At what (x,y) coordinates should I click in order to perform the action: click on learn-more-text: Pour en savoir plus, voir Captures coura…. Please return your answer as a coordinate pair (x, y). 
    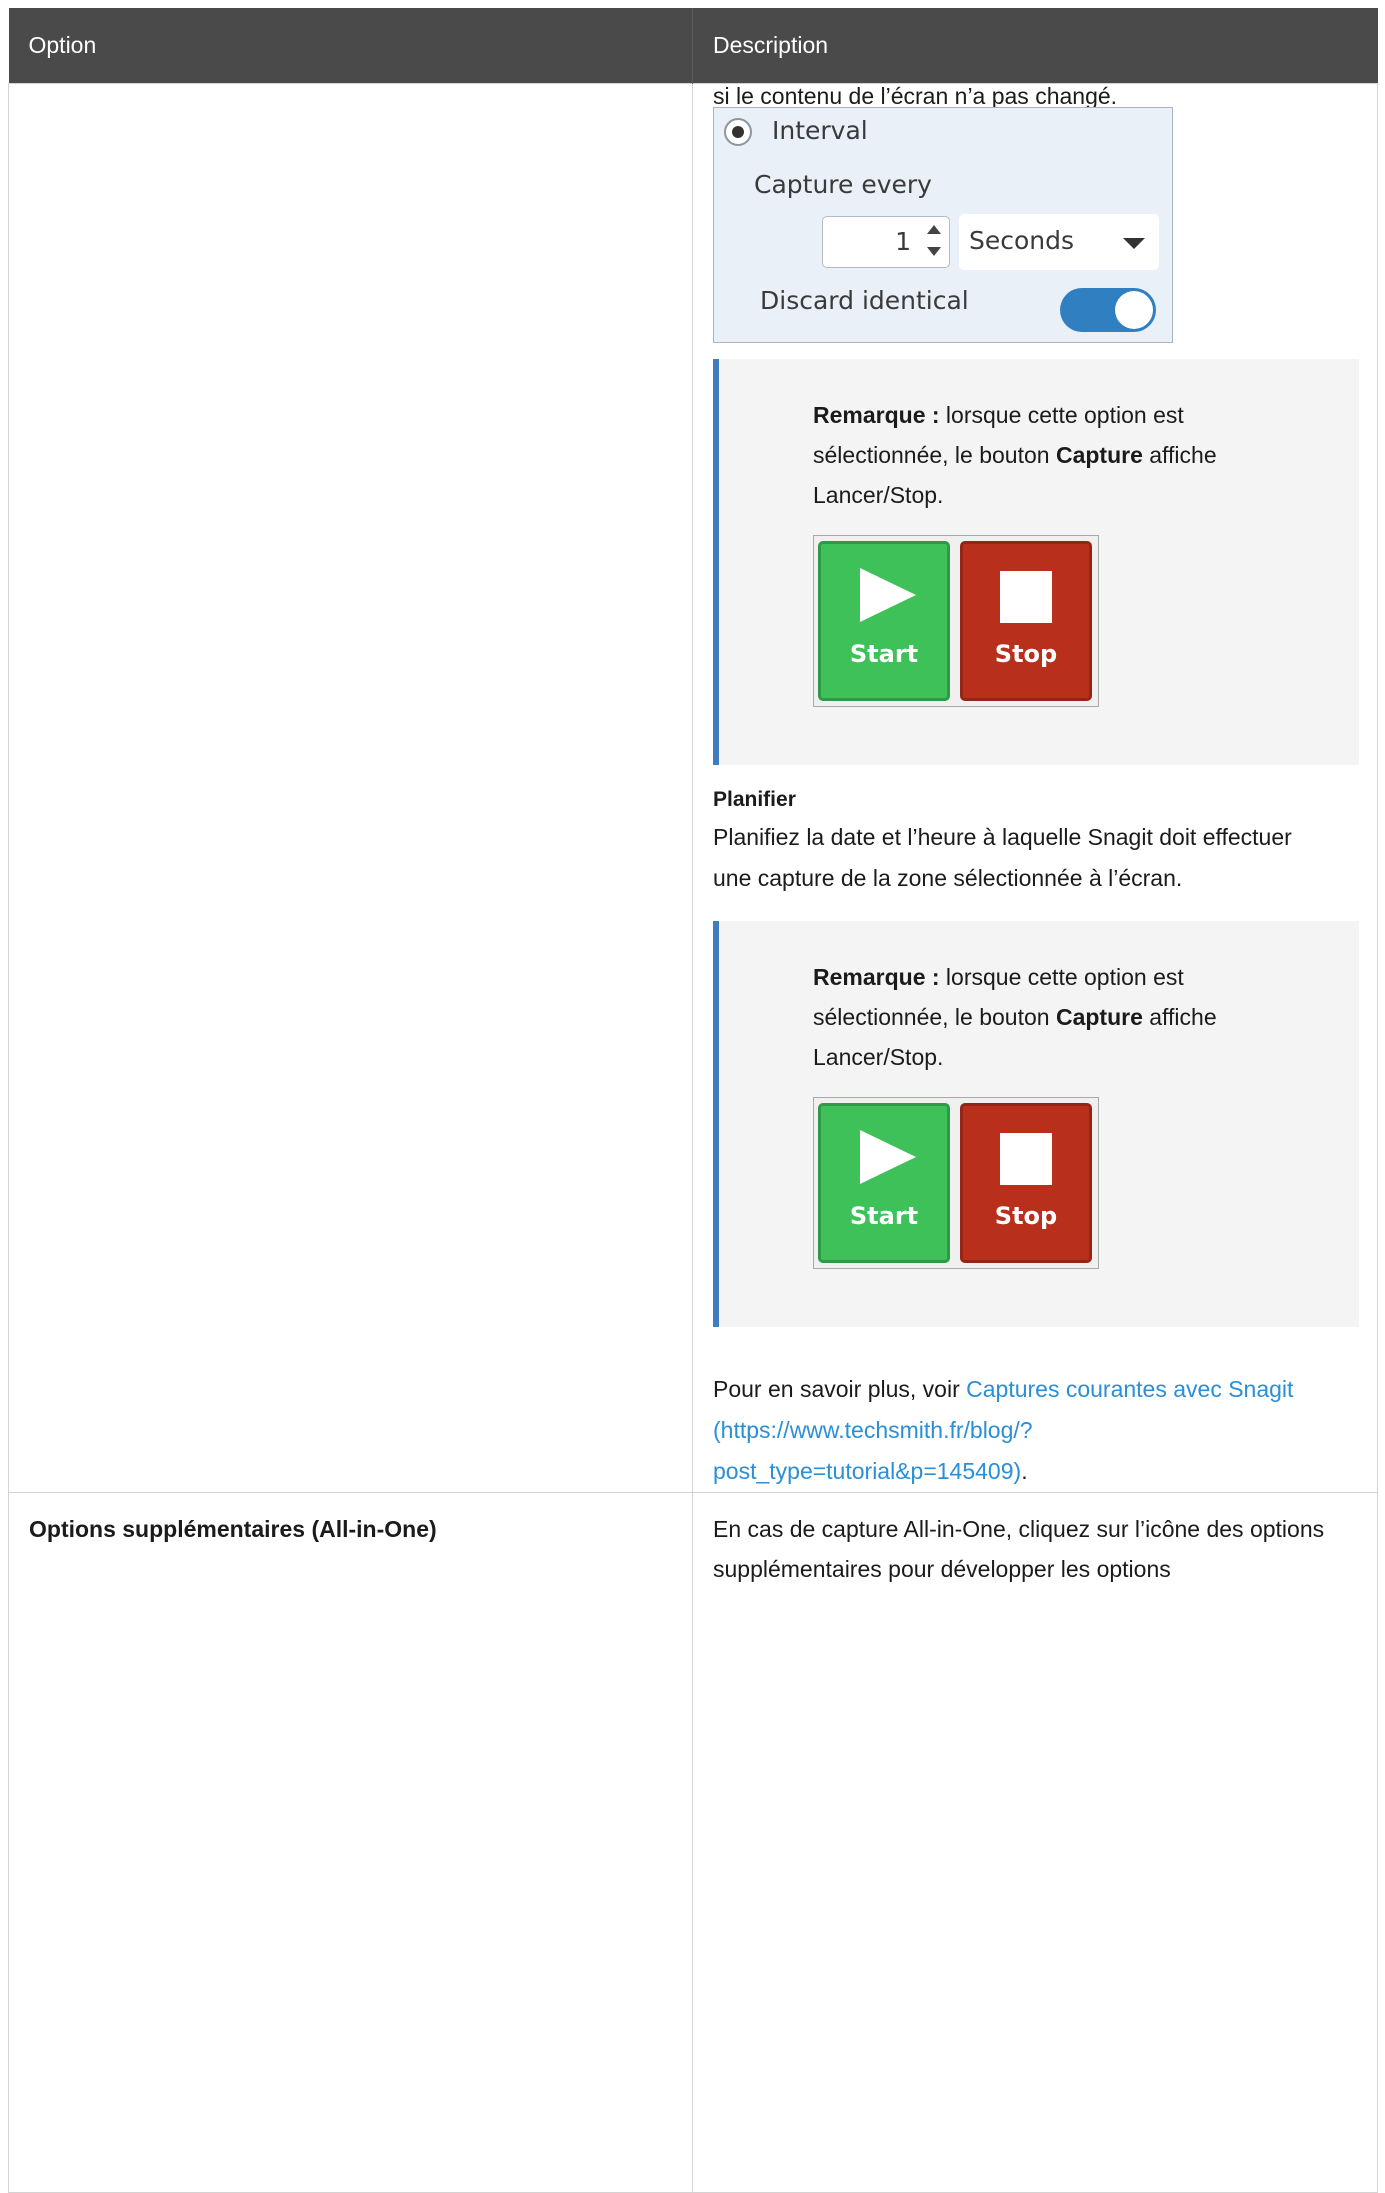
    Looking at the image, I should click on (1013, 1430).